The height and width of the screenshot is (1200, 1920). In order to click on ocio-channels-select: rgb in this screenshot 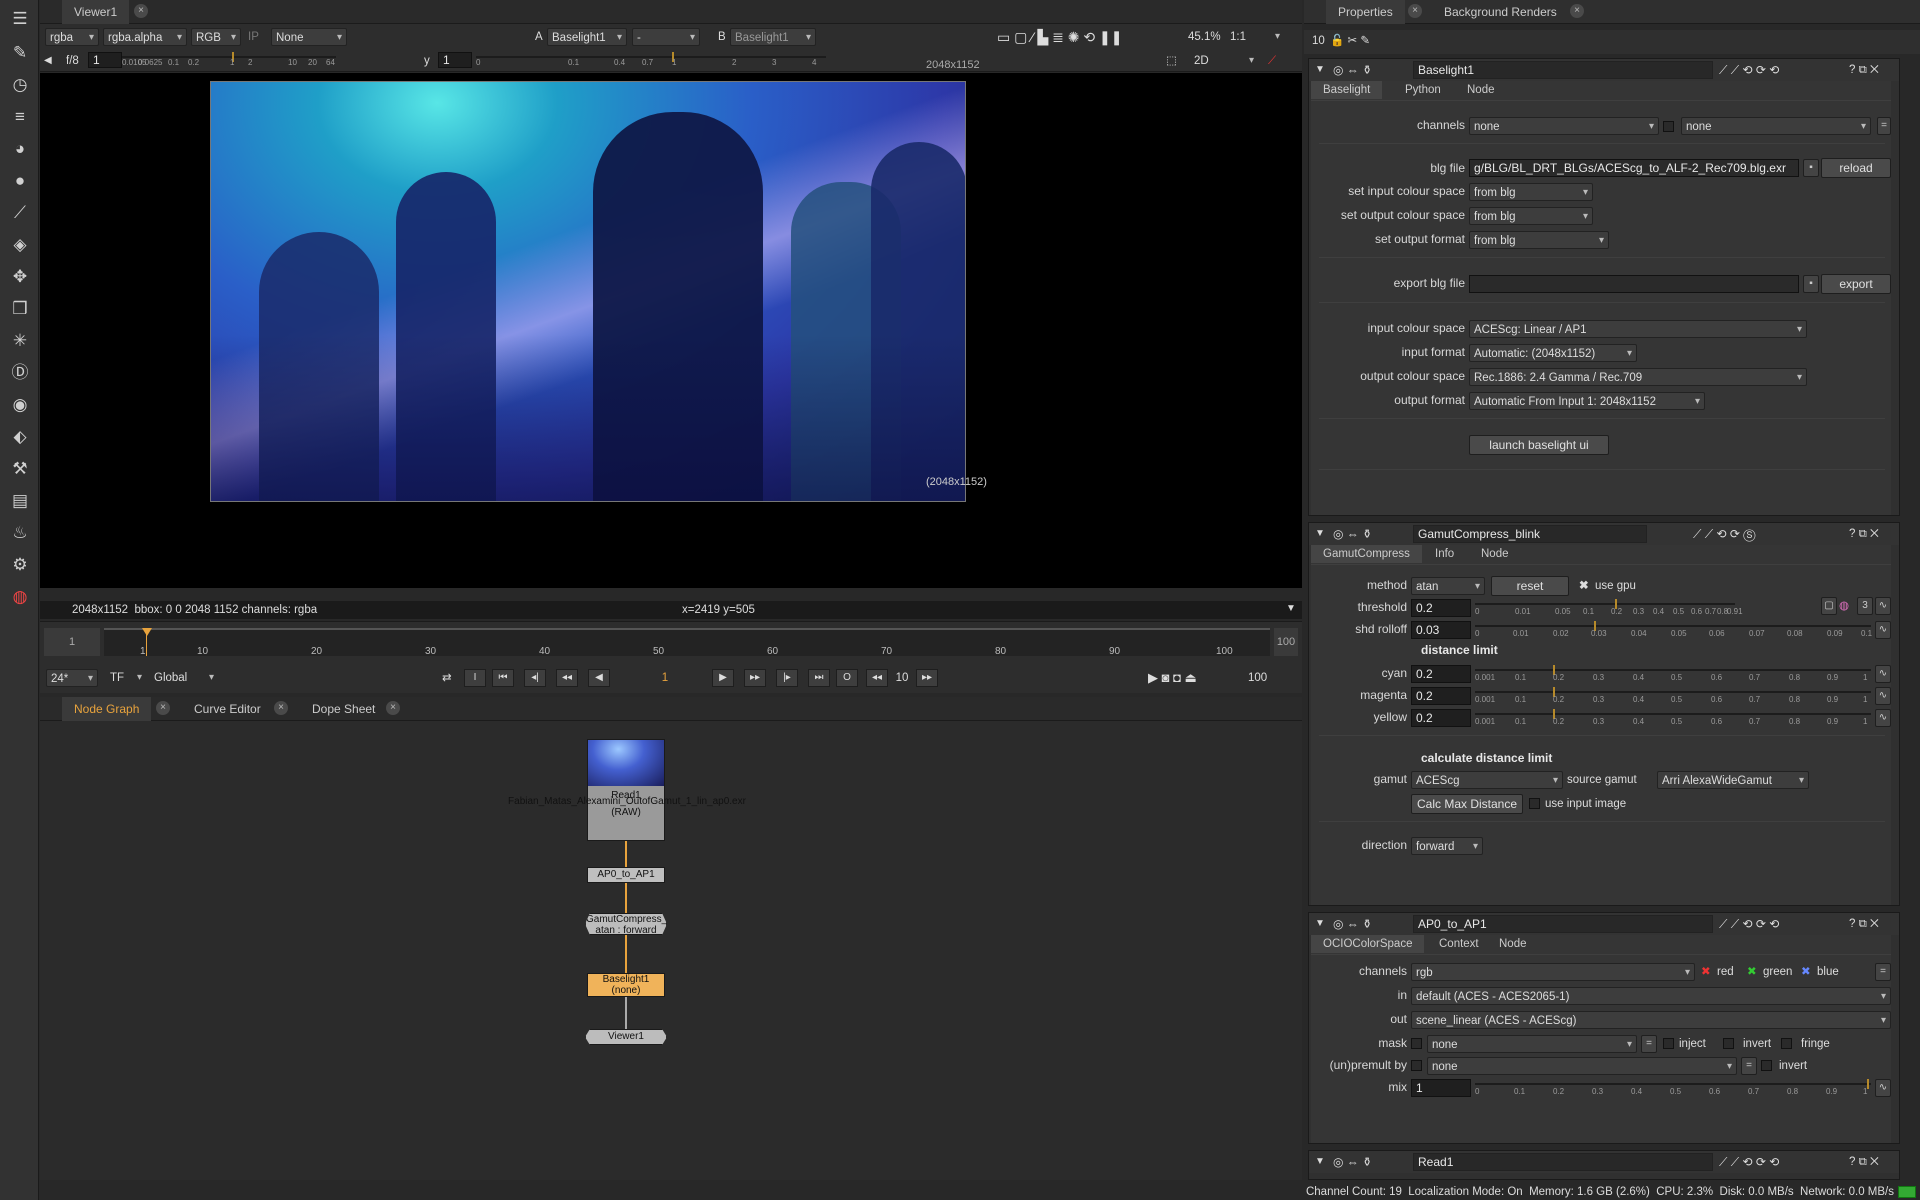, I will do `click(1553, 972)`.